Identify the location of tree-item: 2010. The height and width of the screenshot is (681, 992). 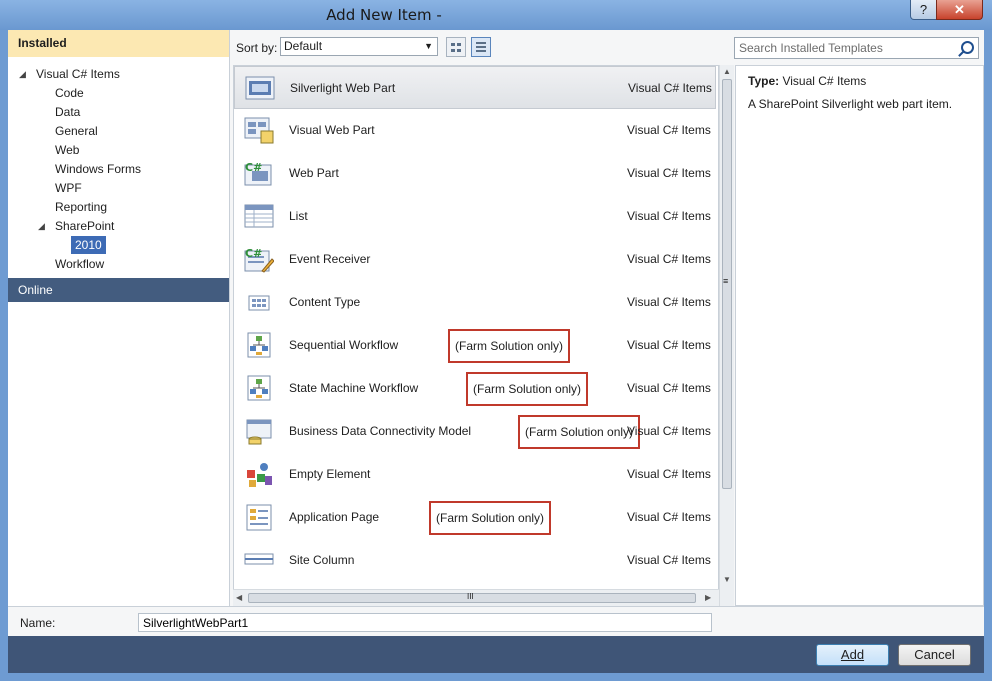
(88, 245).